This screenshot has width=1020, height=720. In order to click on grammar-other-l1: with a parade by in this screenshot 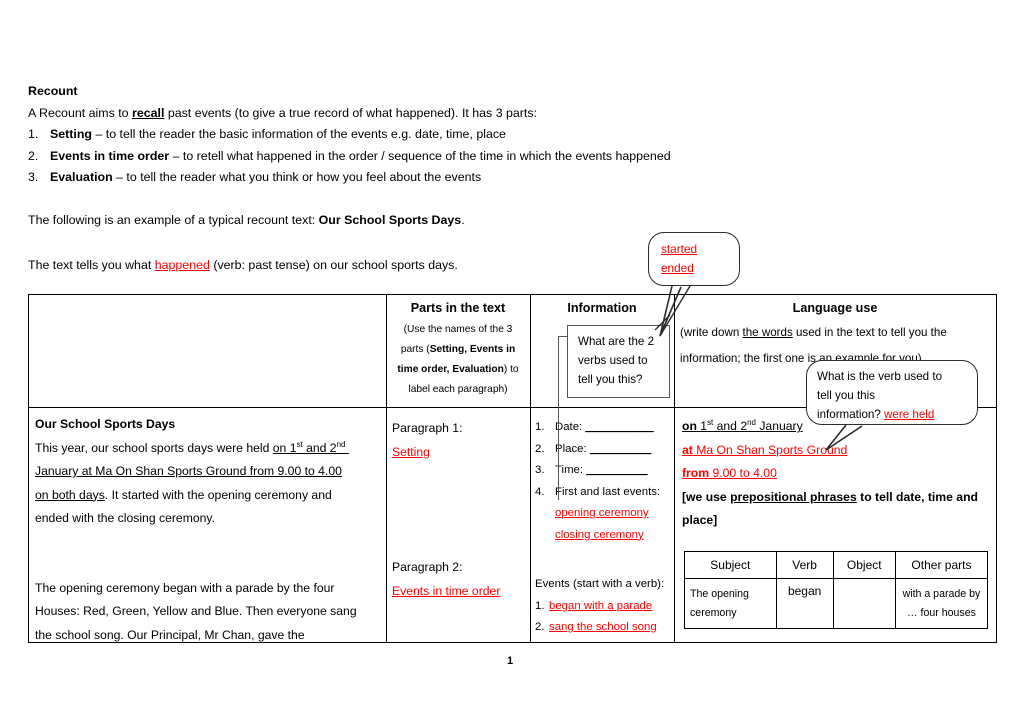, I will do `click(941, 593)`.